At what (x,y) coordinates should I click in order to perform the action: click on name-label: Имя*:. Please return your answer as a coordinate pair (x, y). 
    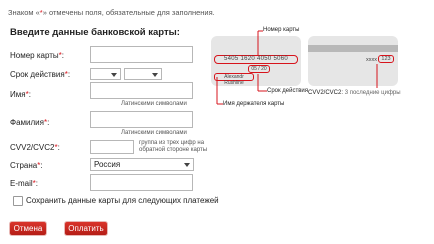
    Looking at the image, I should click on (20, 94).